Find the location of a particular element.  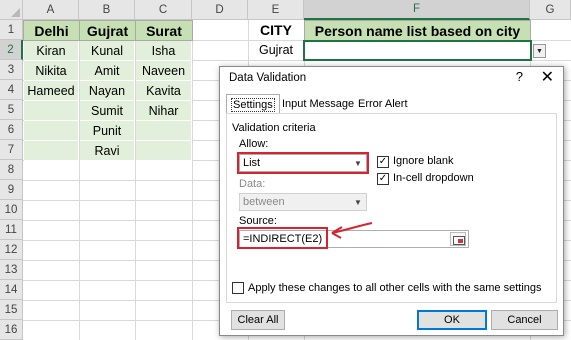

cell-a3: Nikita is located at coordinates (51, 71).